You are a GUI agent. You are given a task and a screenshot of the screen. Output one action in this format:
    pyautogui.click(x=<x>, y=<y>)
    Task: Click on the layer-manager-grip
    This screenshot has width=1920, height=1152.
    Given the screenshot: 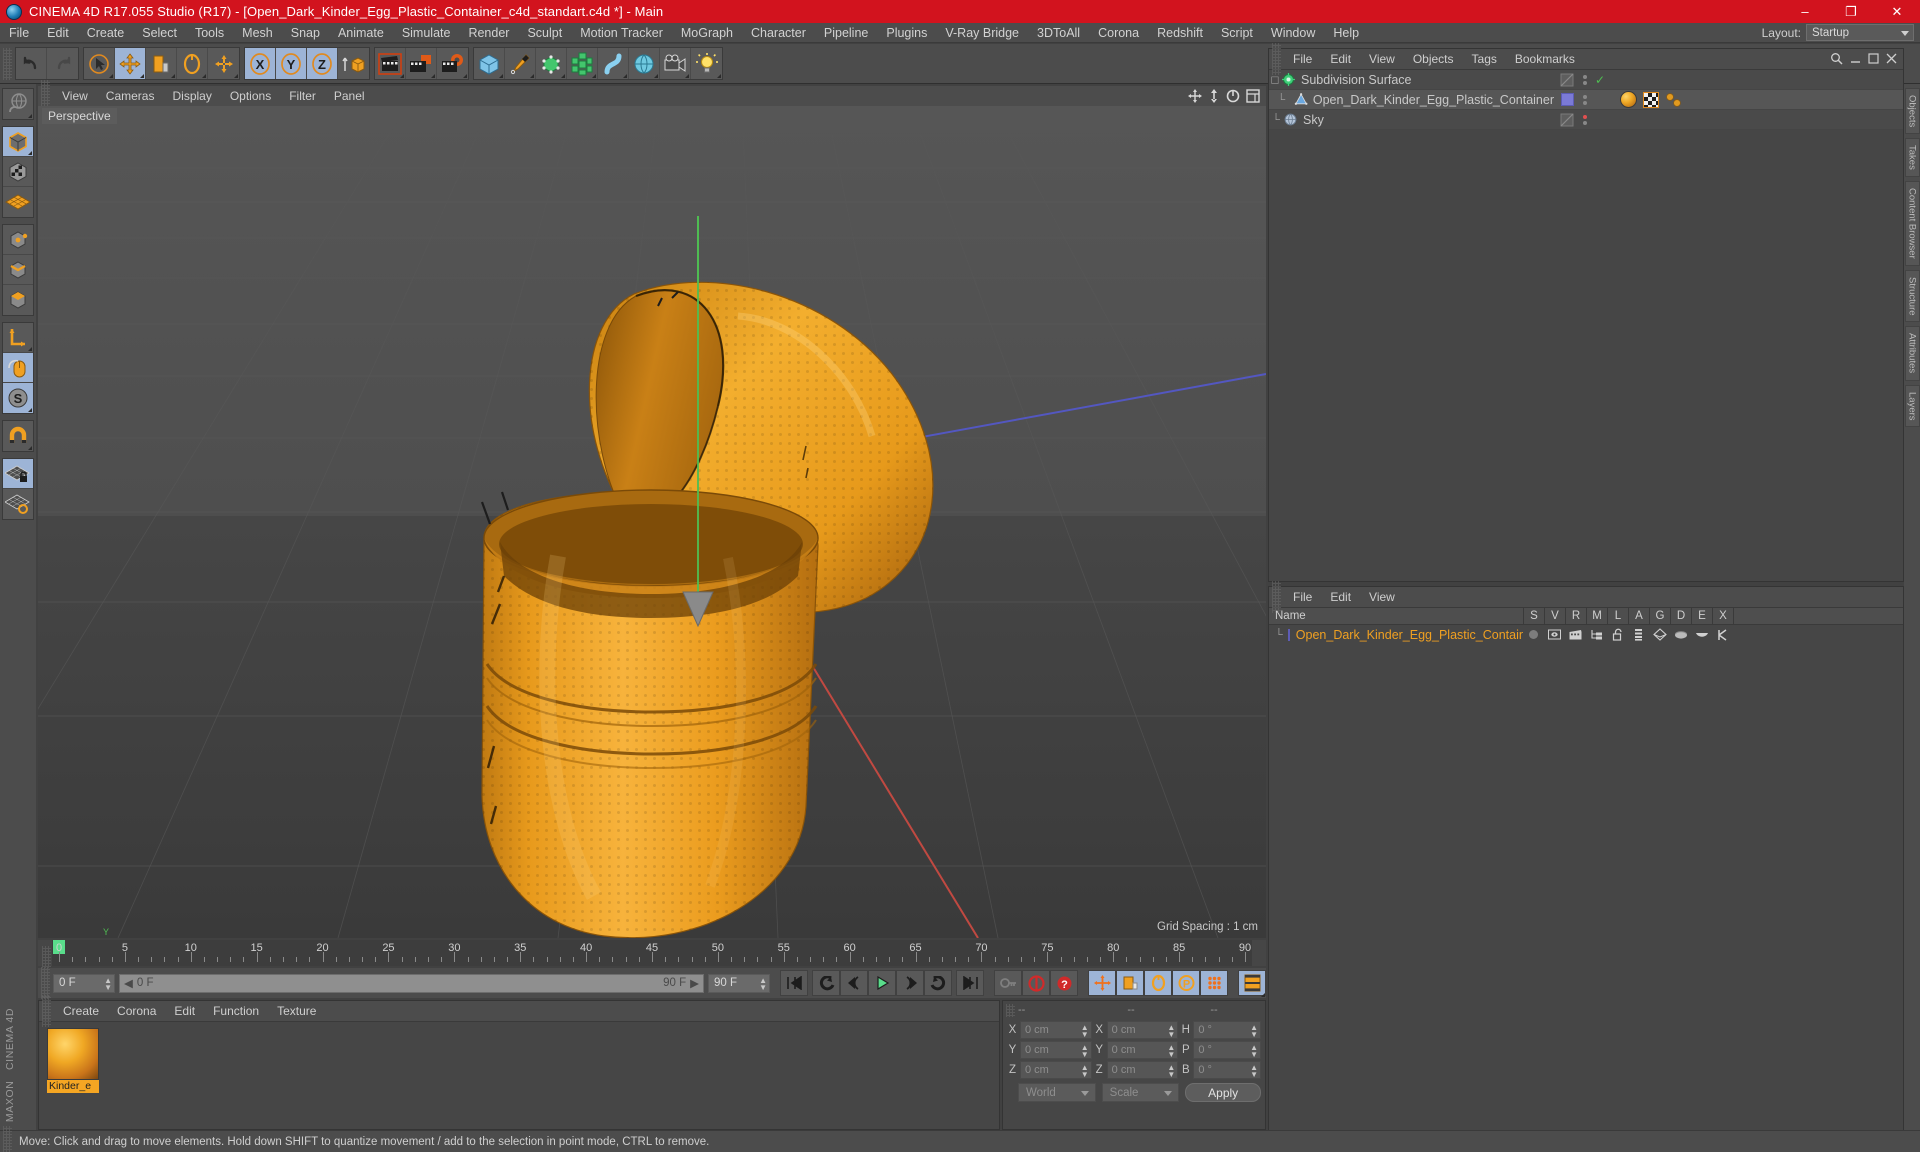 What is the action you would take?
    pyautogui.click(x=1276, y=597)
    